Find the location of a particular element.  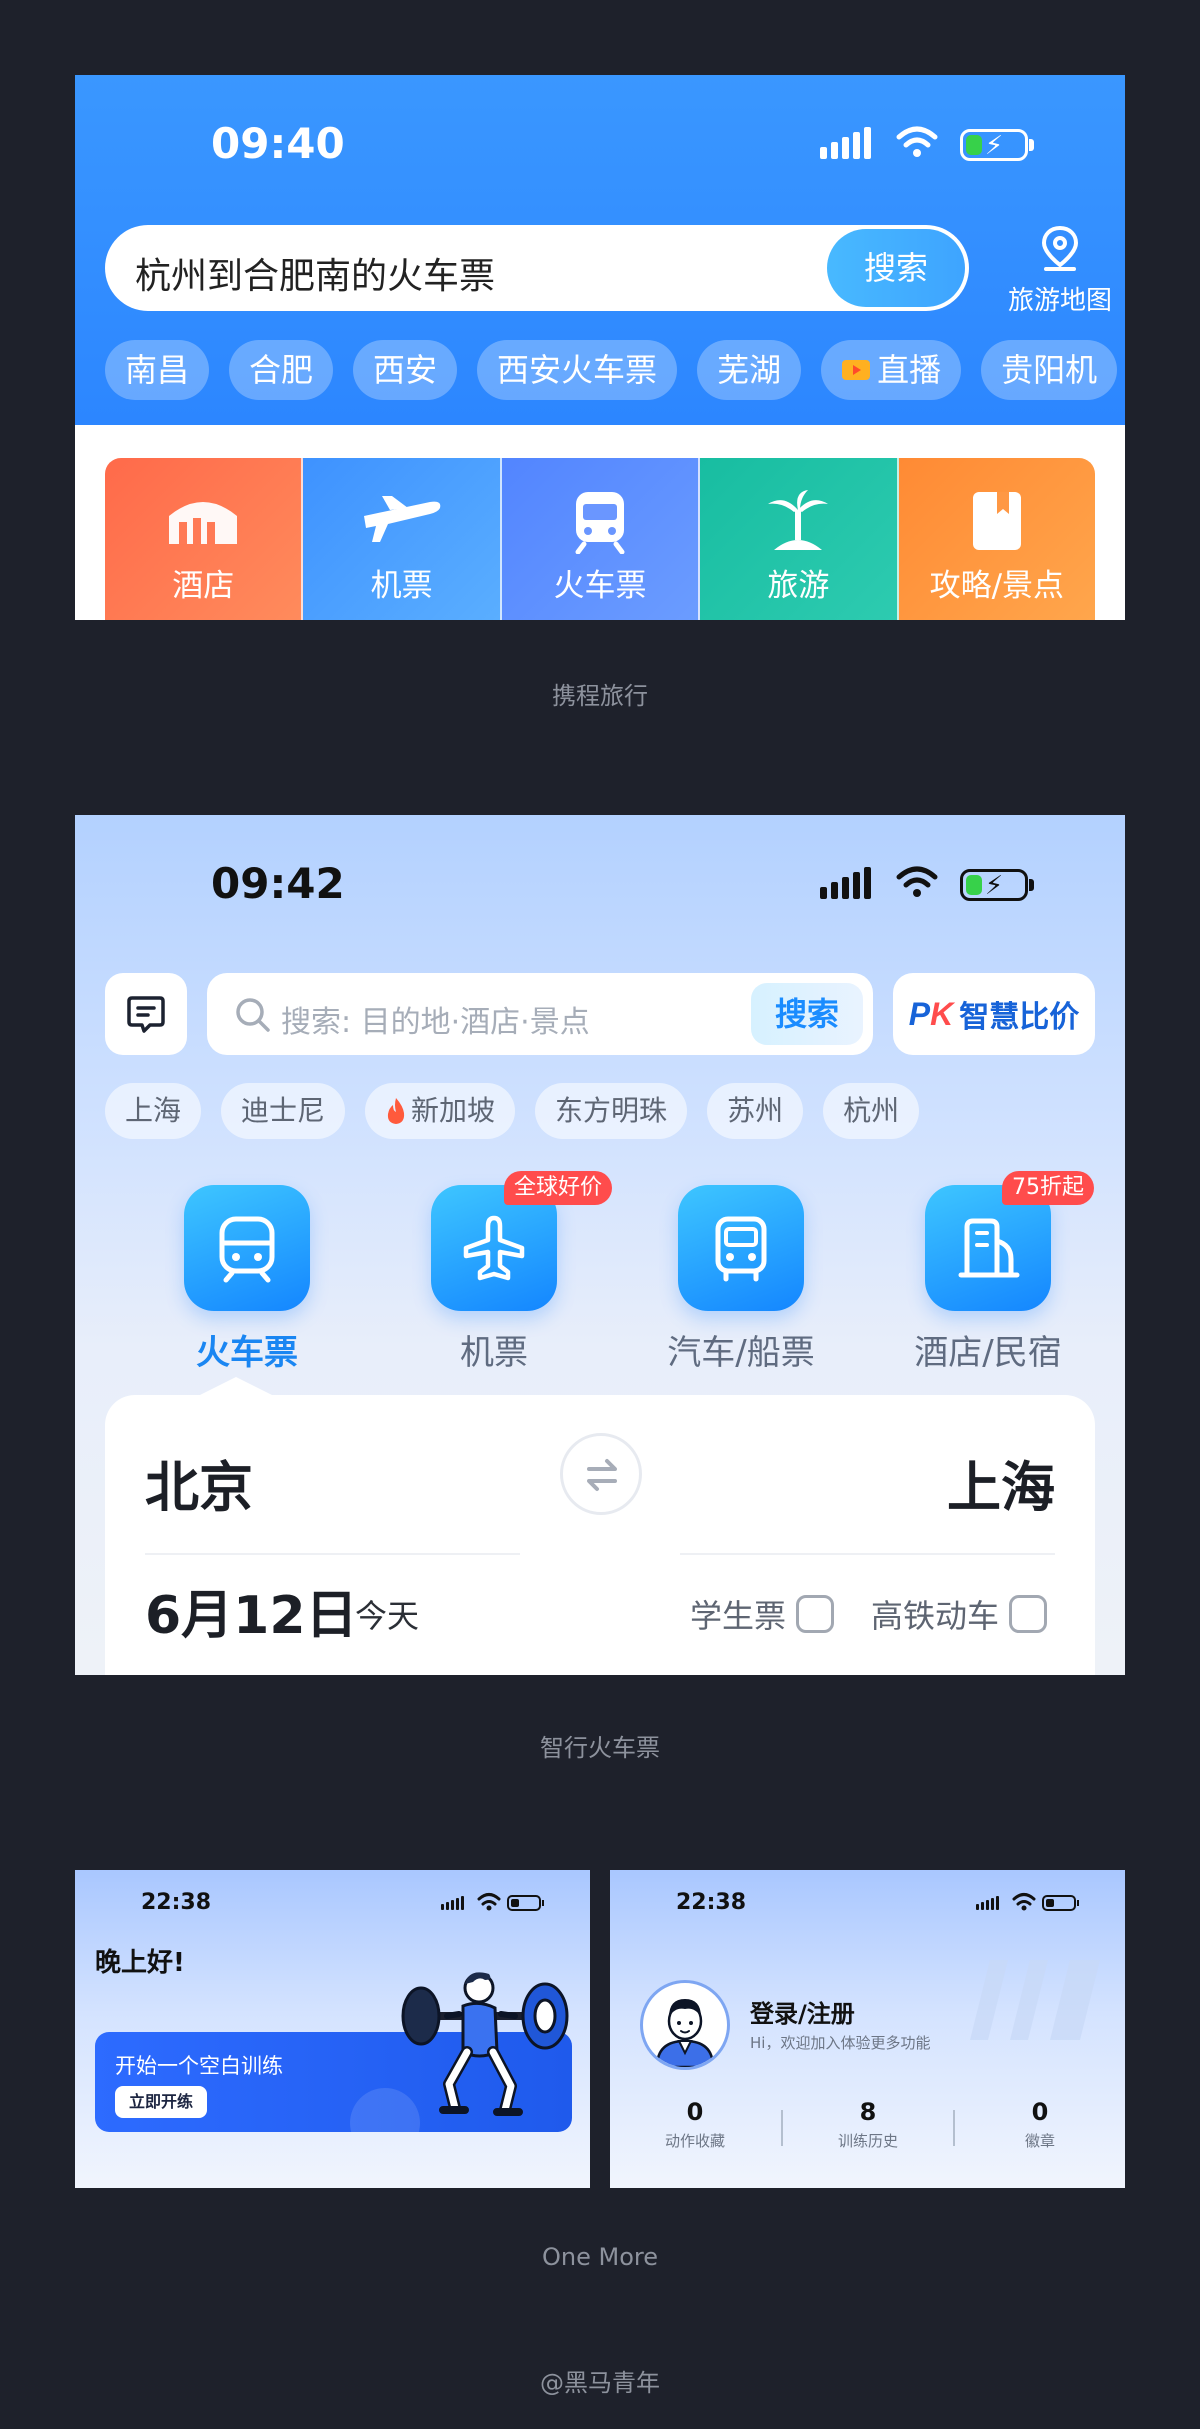

start-now-button: 立即开练 is located at coordinates (161, 2102).